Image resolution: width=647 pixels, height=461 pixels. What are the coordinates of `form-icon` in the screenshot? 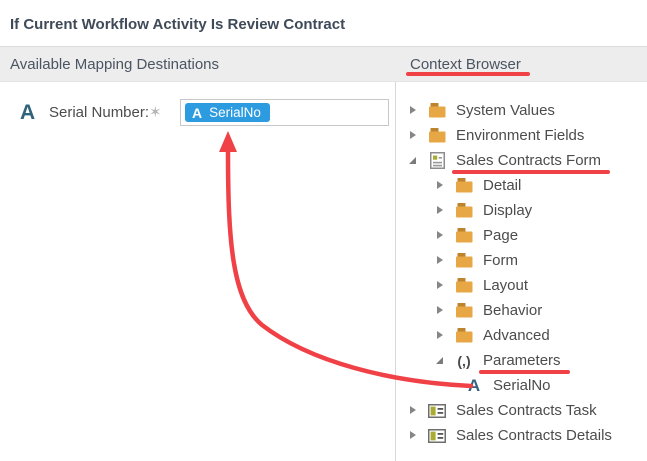 It's located at (437, 160).